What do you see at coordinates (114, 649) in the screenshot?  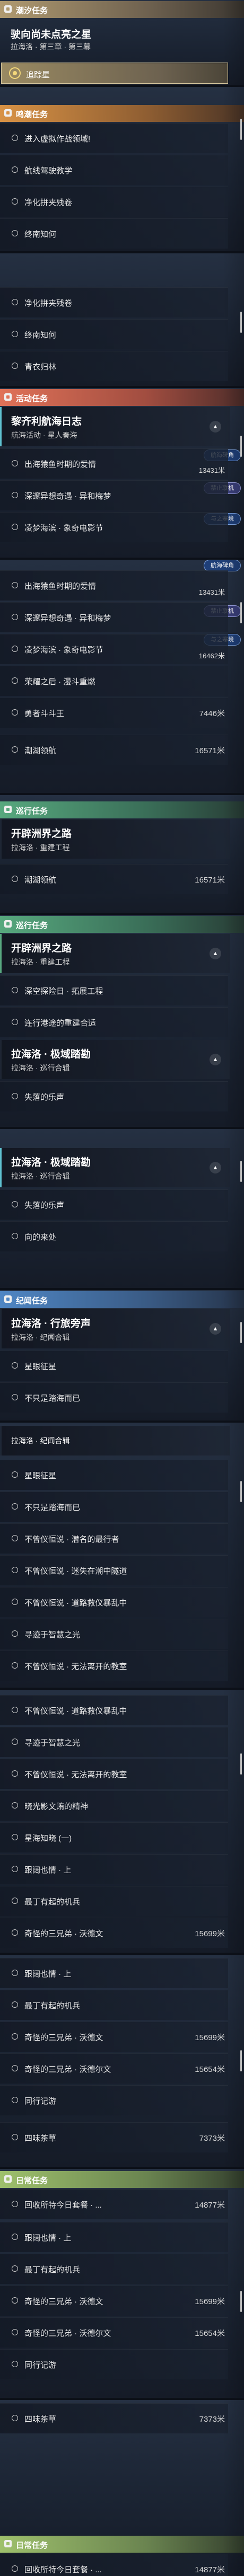 I see `list-item: 凌梦海滨 · 象奇电影节 16462米` at bounding box center [114, 649].